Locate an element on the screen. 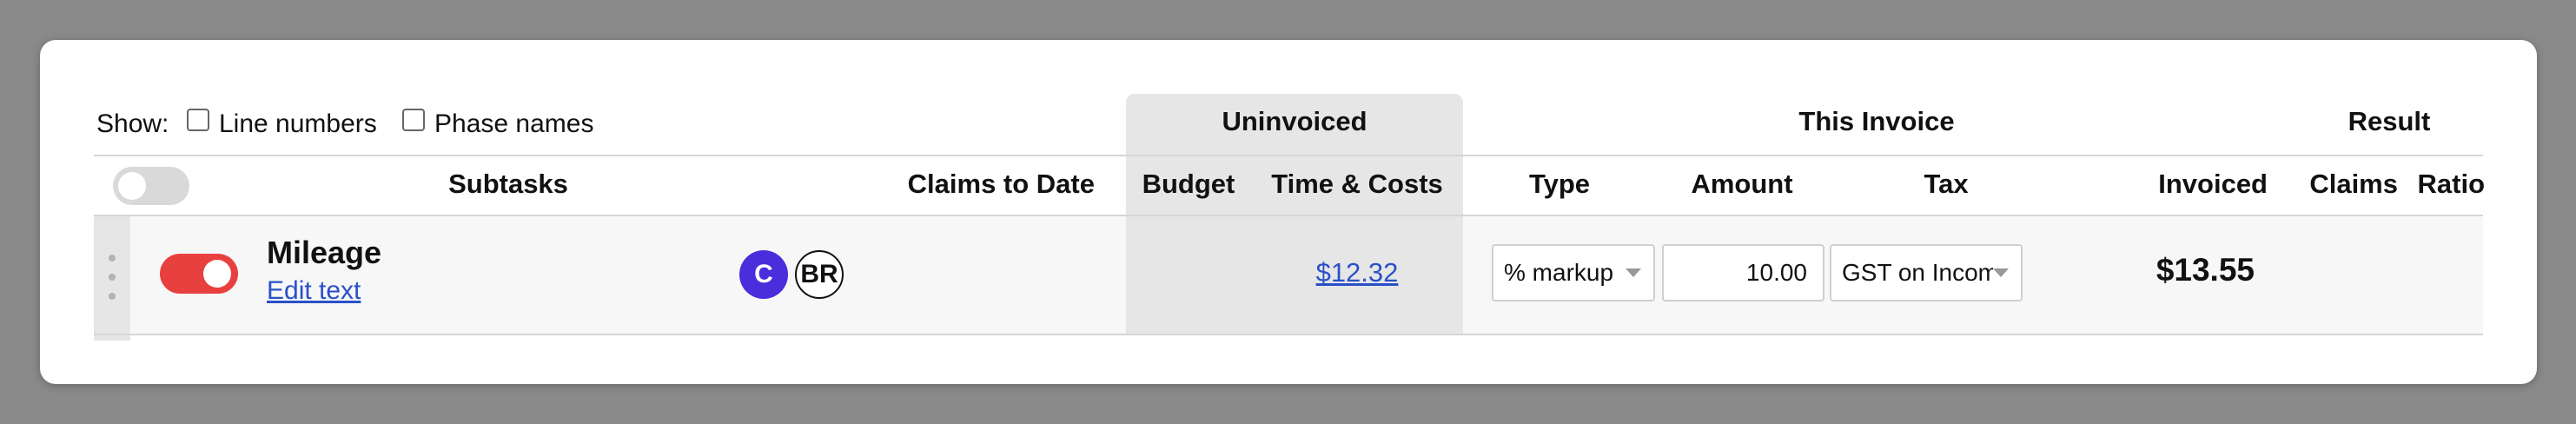 This screenshot has height=424, width=2576. result-group-header: Result is located at coordinates (2389, 121).